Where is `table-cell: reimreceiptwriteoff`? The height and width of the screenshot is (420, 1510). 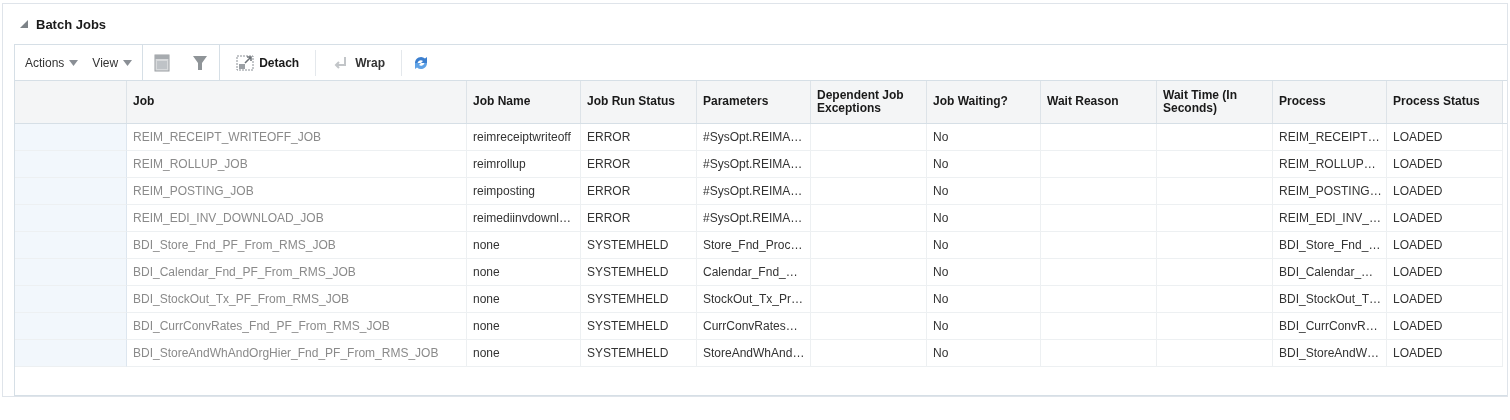 table-cell: reimreceiptwriteoff is located at coordinates (524, 137).